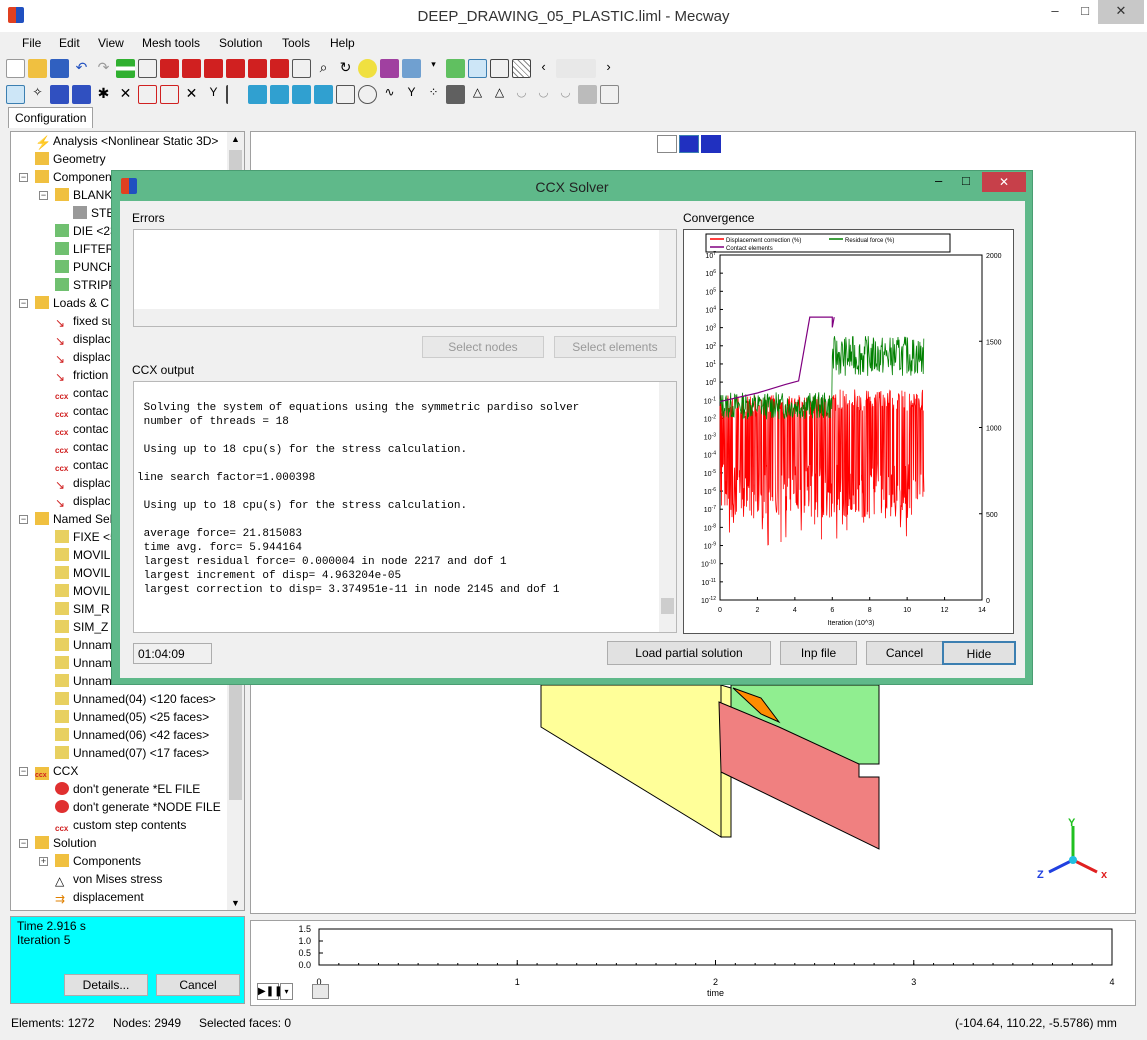  I want to click on tree-item-solution-components: Components, so click(98, 861).